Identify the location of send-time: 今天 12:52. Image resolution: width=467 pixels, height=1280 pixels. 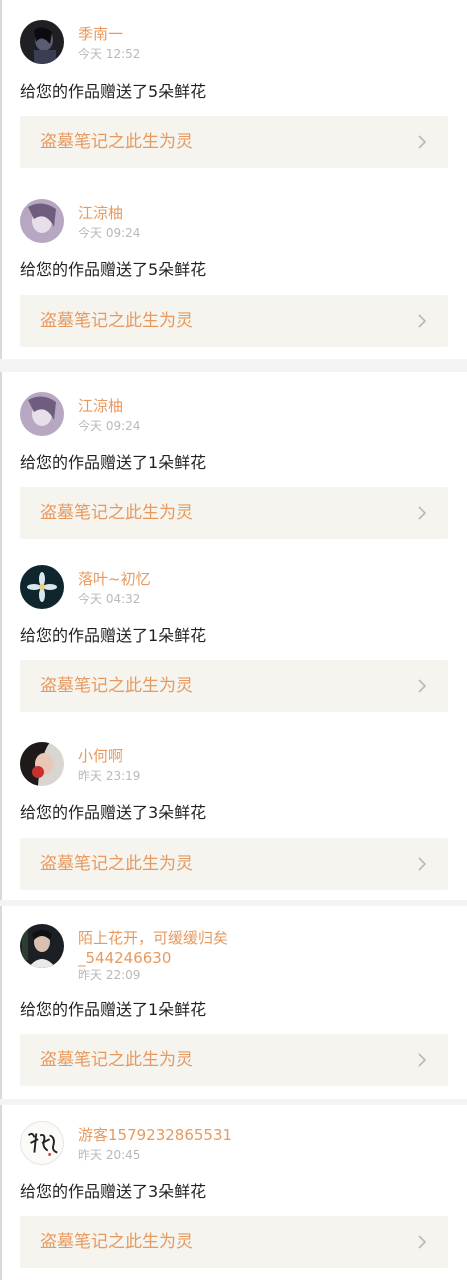
(109, 54).